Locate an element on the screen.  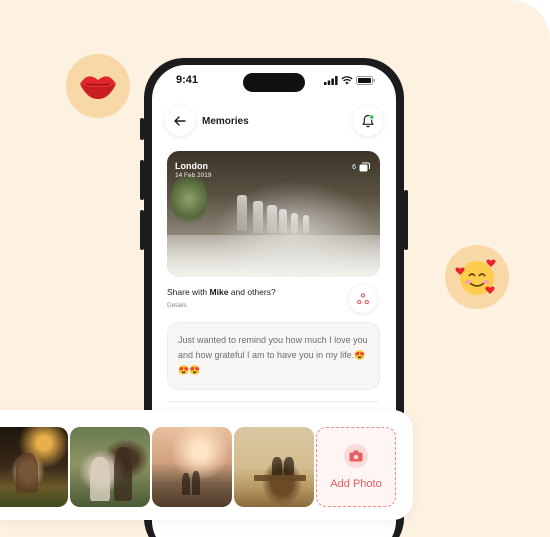
share-question: Share with Mike and others? is located at coordinates (273, 292).